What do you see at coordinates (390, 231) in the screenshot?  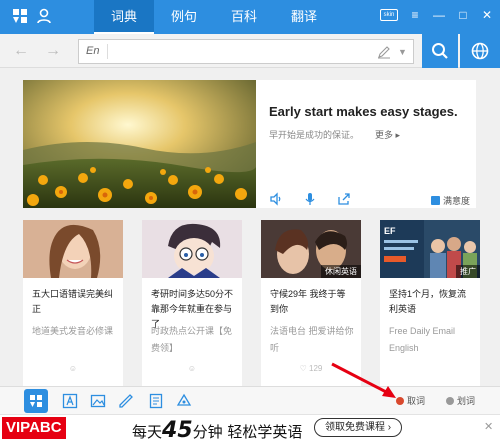 I see `svg-text: EF` at bounding box center [390, 231].